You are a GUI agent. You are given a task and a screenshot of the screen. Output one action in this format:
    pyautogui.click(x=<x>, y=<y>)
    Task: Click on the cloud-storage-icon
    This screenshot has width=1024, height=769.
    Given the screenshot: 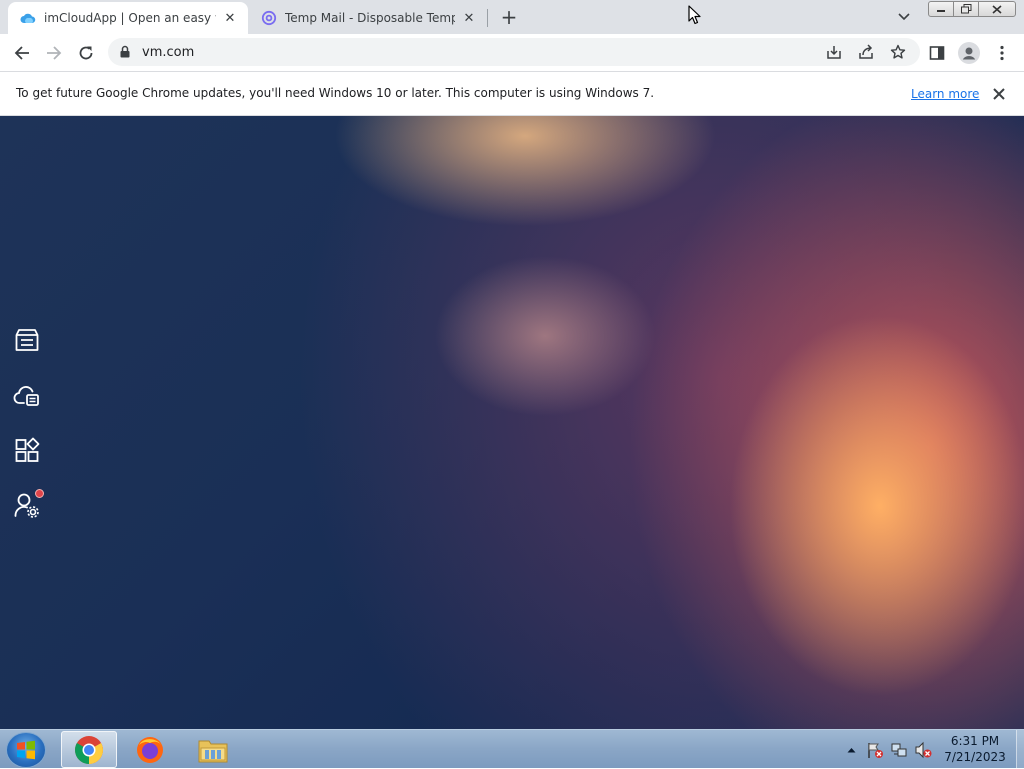 What is the action you would take?
    pyautogui.click(x=27, y=395)
    